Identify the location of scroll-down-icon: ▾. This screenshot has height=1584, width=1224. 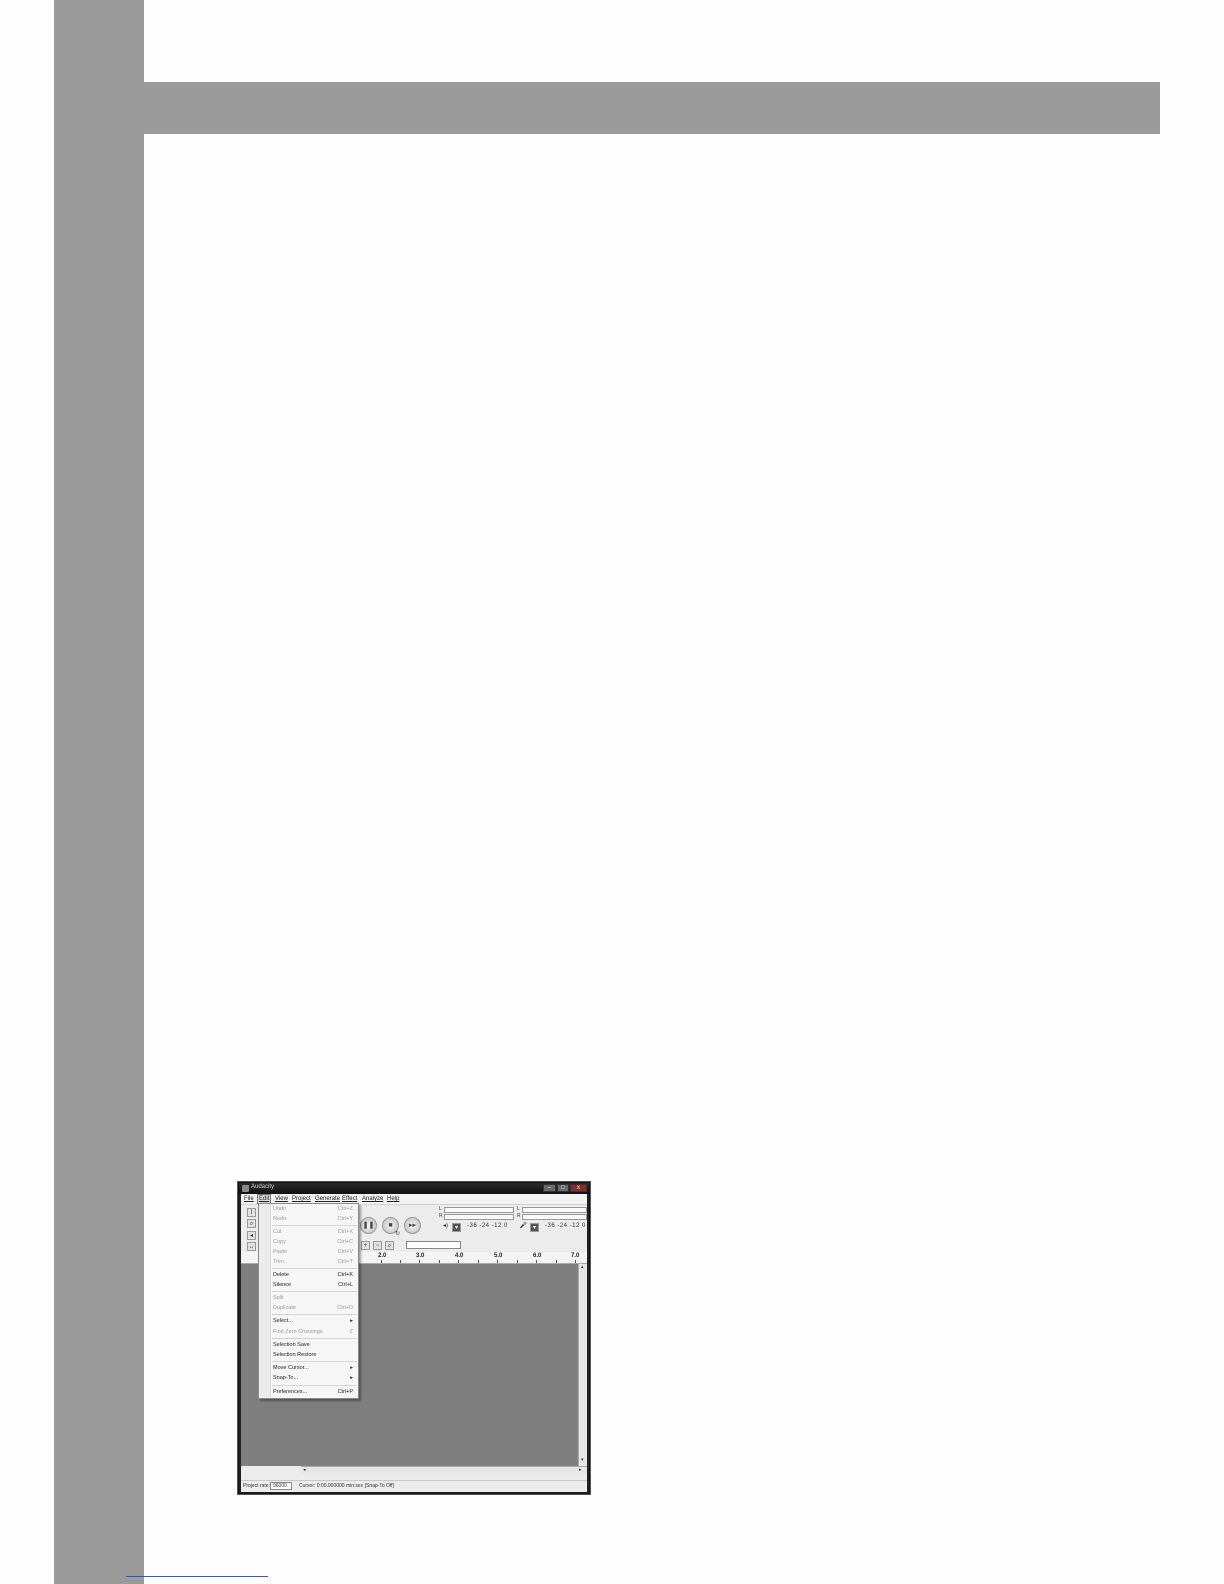
(582, 1460).